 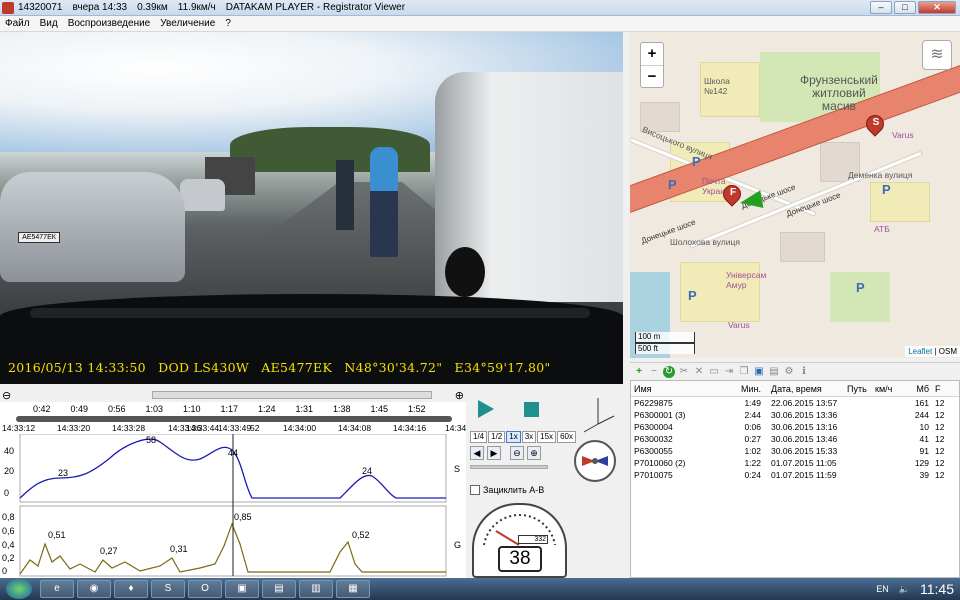 I want to click on copy-icon: ❐, so click(x=744, y=372).